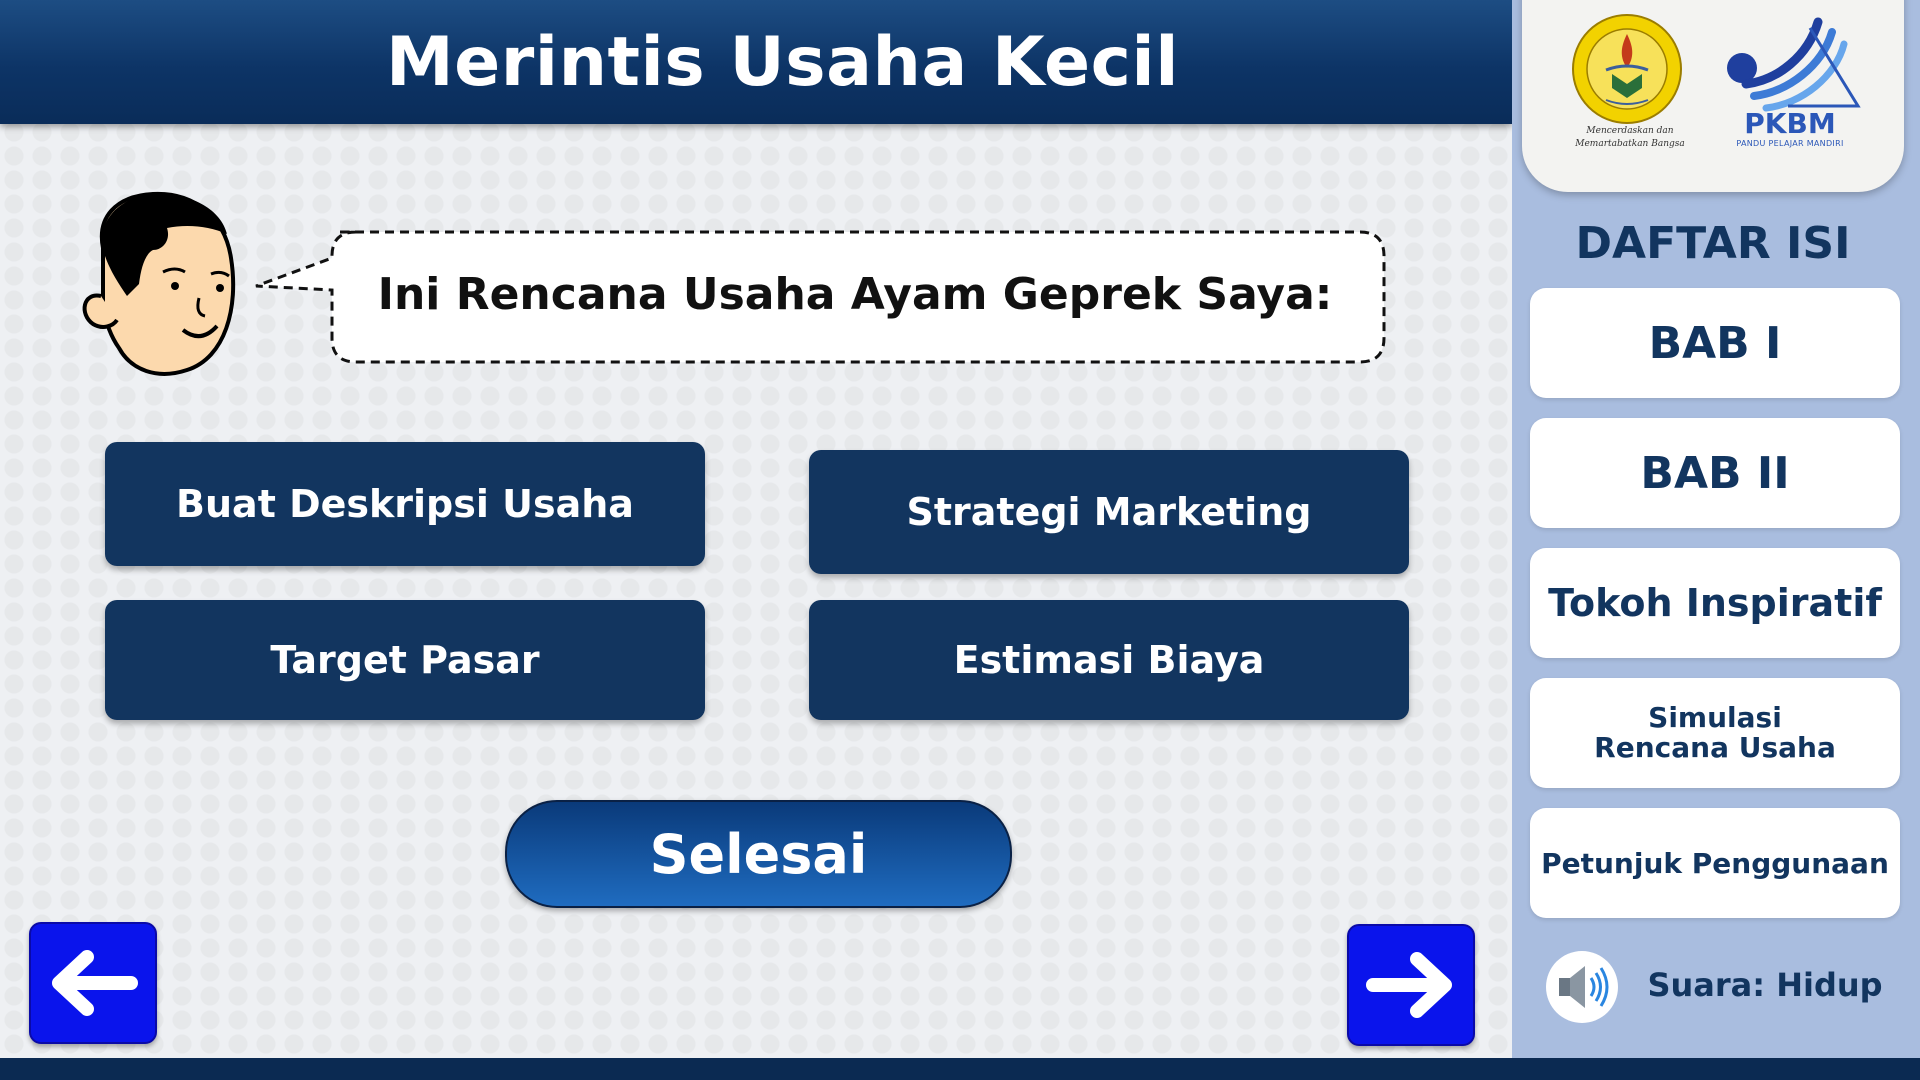 The width and height of the screenshot is (1920, 1080). I want to click on unj-motto: Mencerdaskan dan Memartabatkan Bangsa, so click(1630, 138).